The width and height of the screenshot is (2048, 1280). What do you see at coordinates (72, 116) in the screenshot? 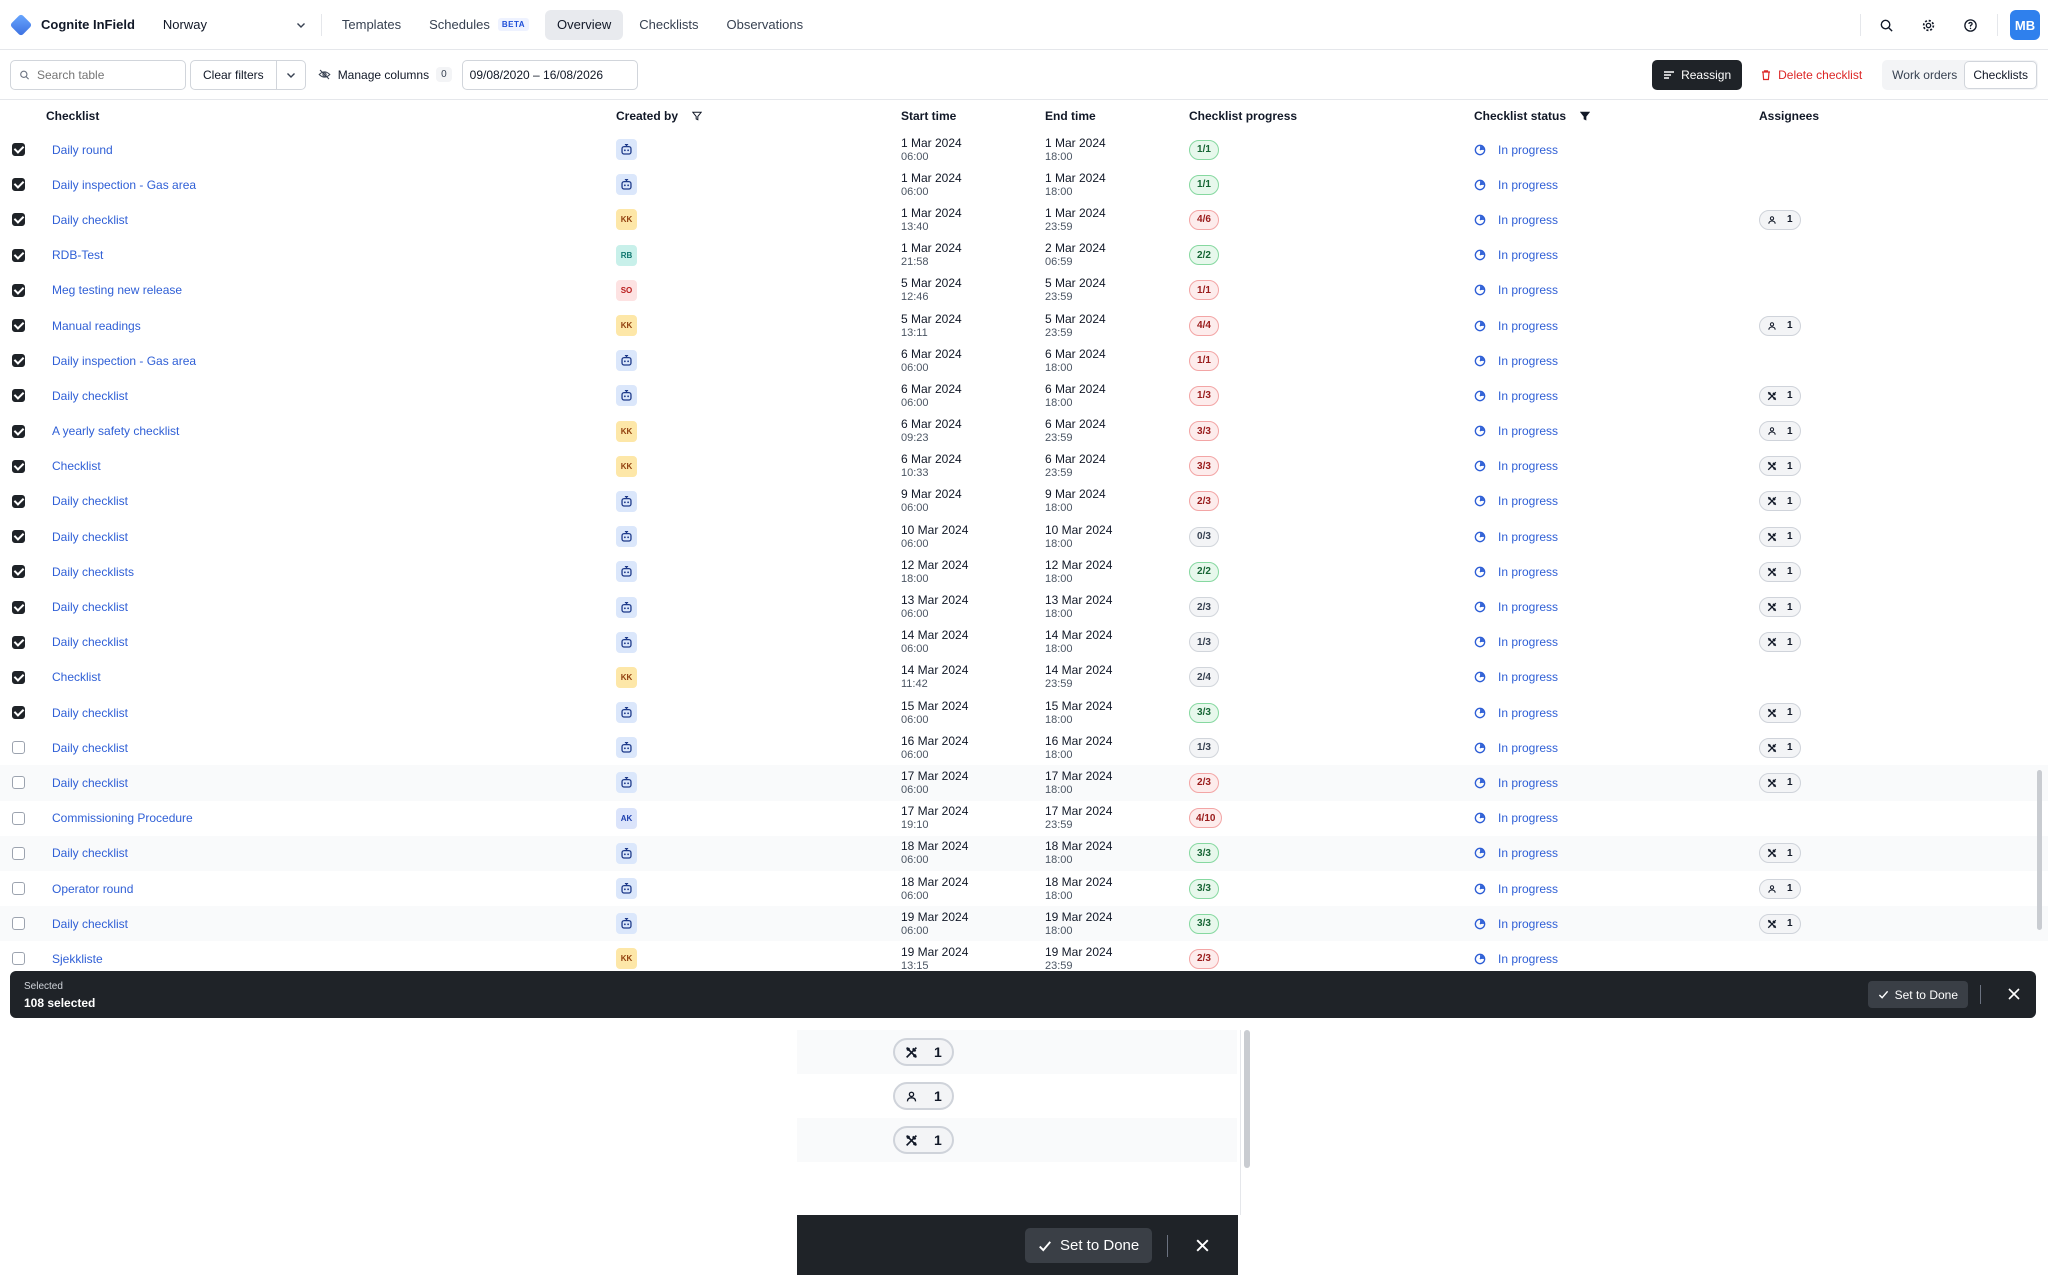
I see `column-header-checklist: Checklist` at bounding box center [72, 116].